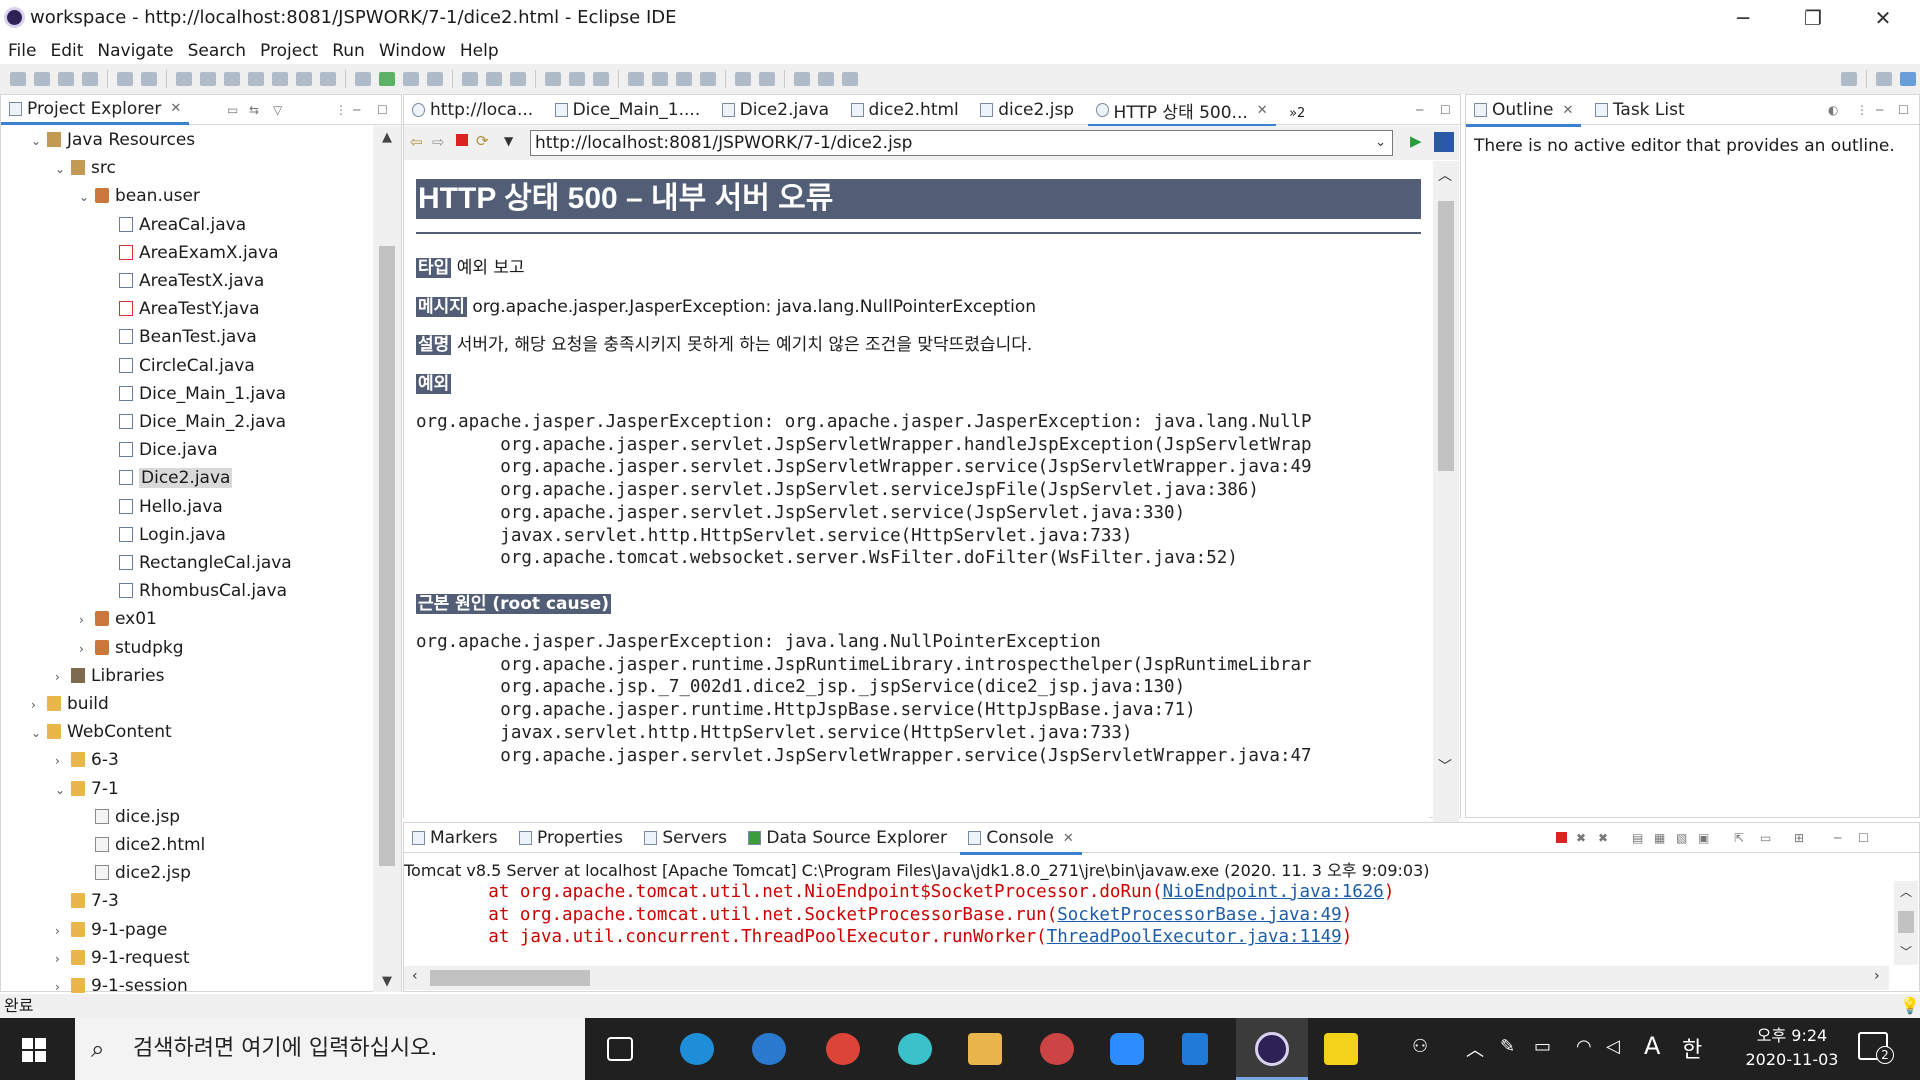 The width and height of the screenshot is (1920, 1080). Describe the element at coordinates (1681, 838) in the screenshot. I see `word-wrap-icon: ▧` at that location.